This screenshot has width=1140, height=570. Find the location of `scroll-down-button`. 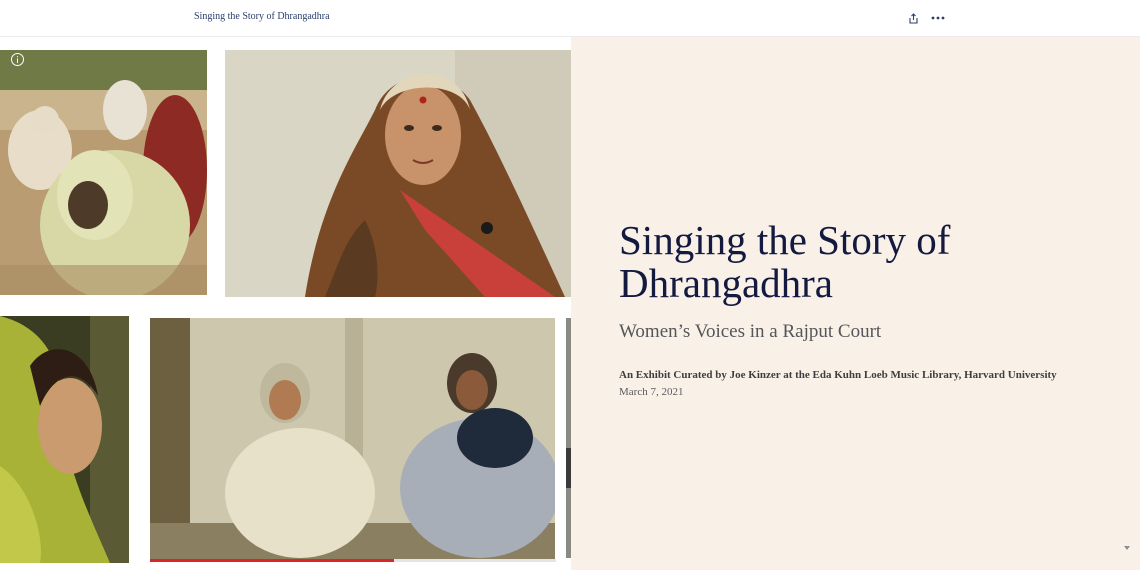

scroll-down-button is located at coordinates (1127, 545).